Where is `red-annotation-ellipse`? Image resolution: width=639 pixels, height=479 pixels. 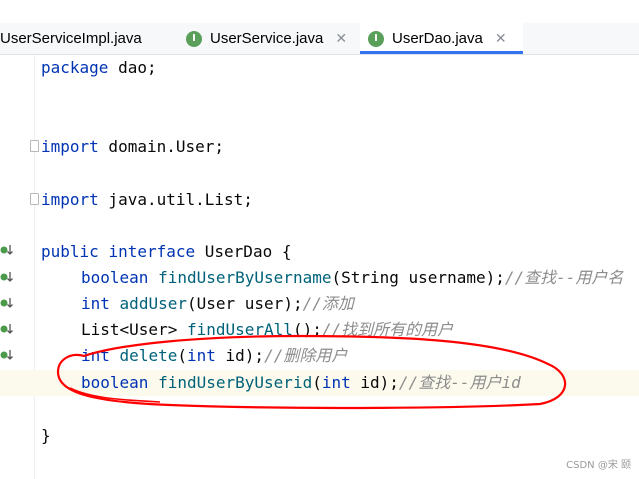 red-annotation-ellipse is located at coordinates (311, 372).